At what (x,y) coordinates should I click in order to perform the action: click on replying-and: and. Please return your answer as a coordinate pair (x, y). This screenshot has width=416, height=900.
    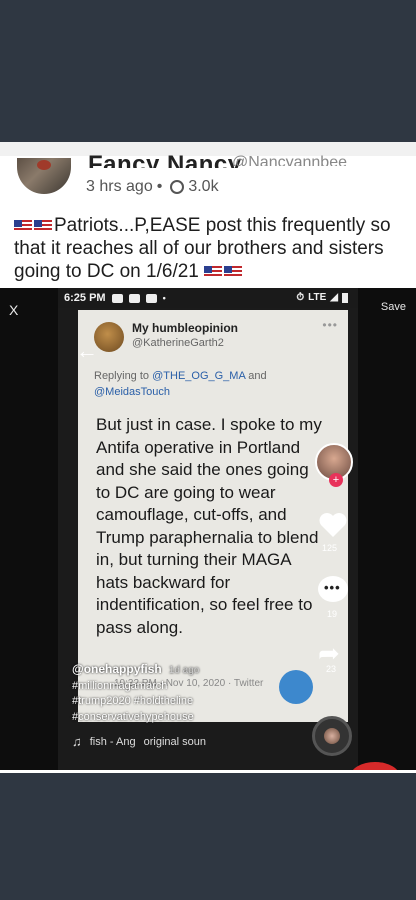
    Looking at the image, I should click on (257, 376).